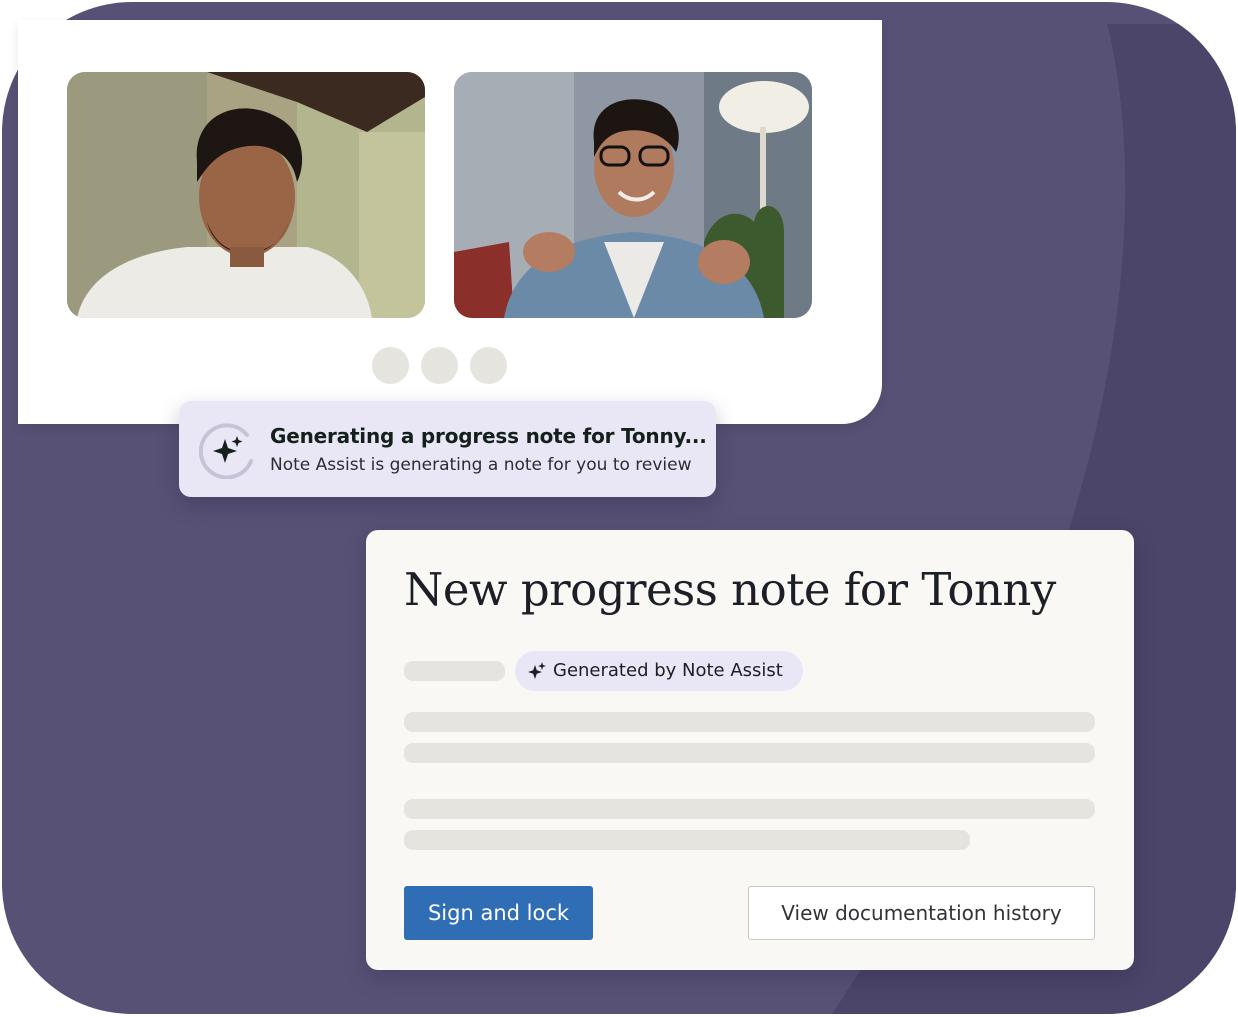  I want to click on note-title: New progress note for Tonny, so click(730, 589).